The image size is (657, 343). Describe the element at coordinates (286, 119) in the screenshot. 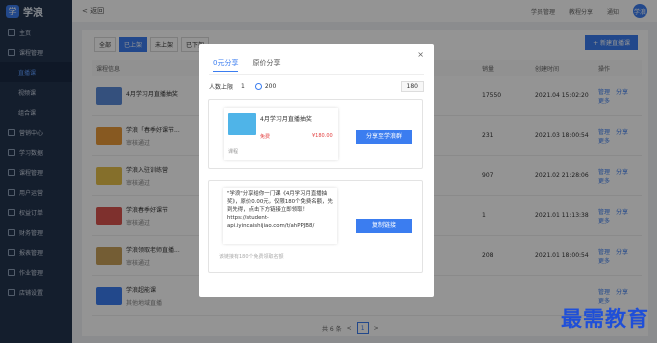

I see `card-title: 4月学习月直播抽奖` at that location.